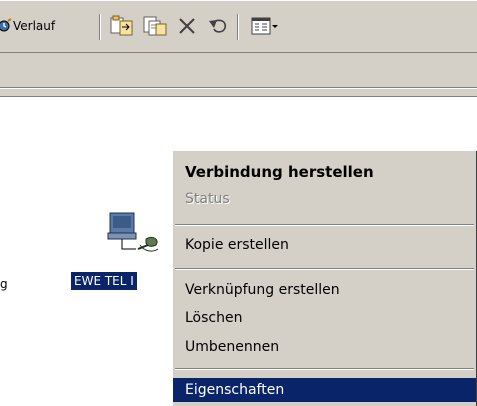 Image resolution: width=477 pixels, height=406 pixels. I want to click on delete-icon, so click(187, 26).